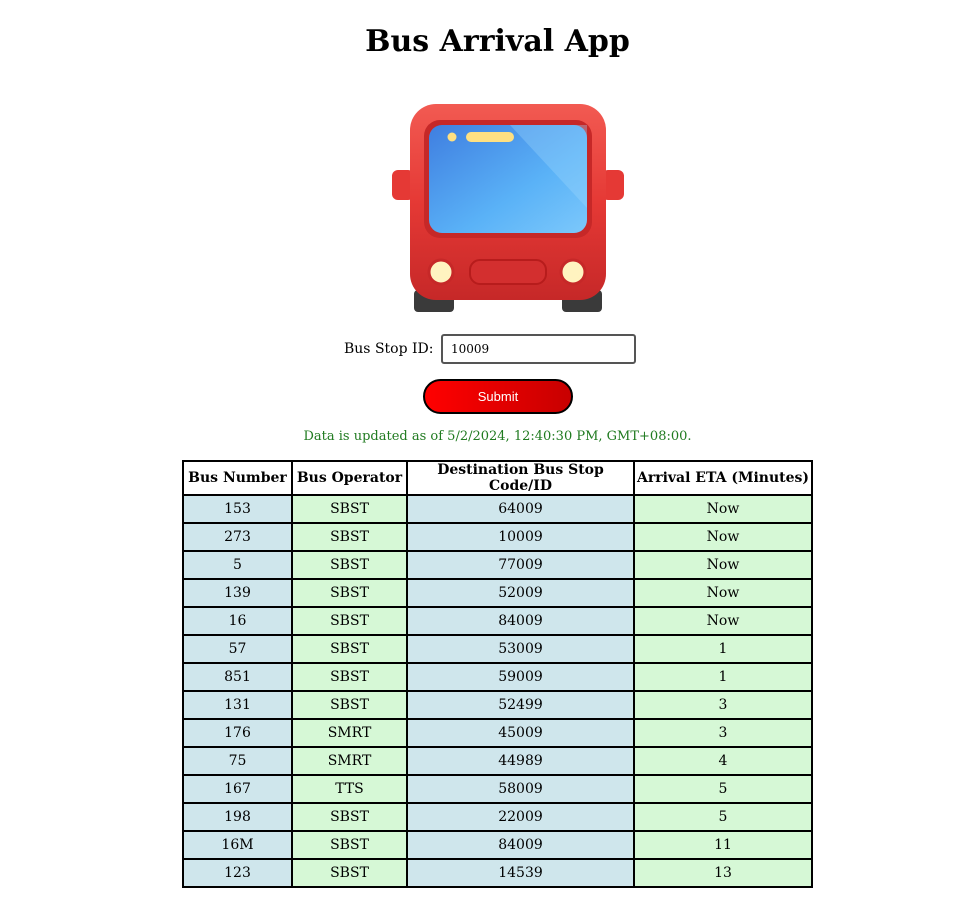 Image resolution: width=968 pixels, height=913 pixels. I want to click on table-row: 273 SBST 10009 Now, so click(497, 537).